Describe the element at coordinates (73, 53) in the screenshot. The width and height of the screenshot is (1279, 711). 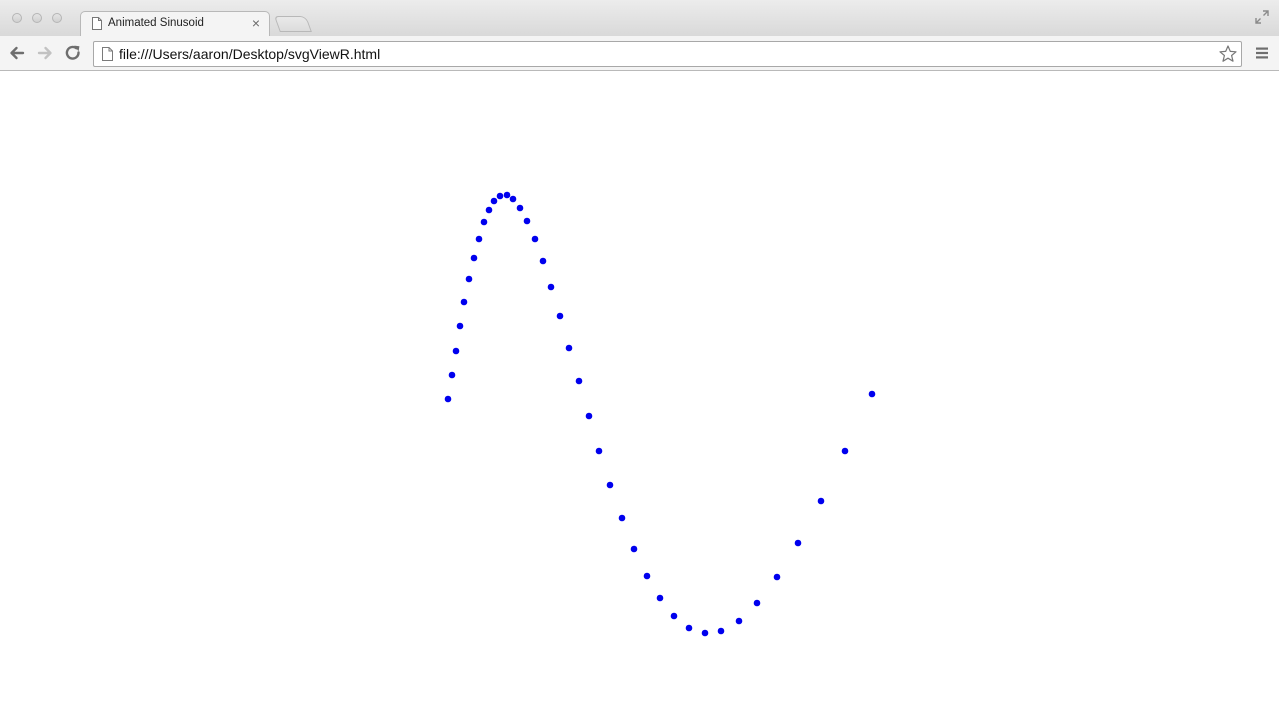
I see `reload-icon` at that location.